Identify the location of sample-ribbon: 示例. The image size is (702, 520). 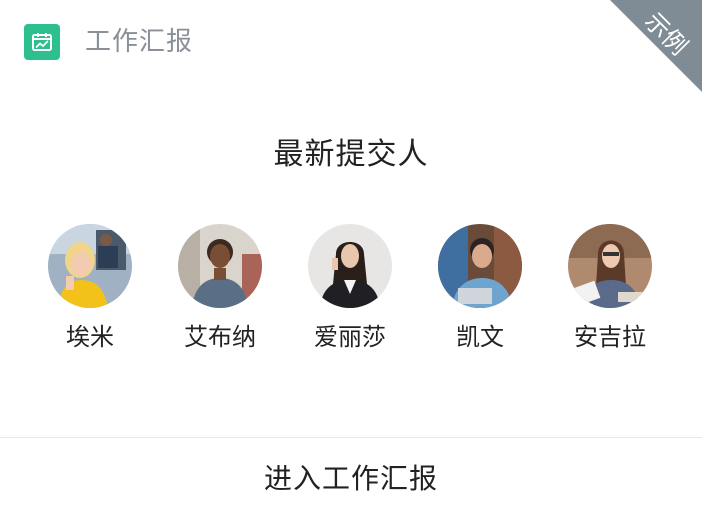
(656, 46).